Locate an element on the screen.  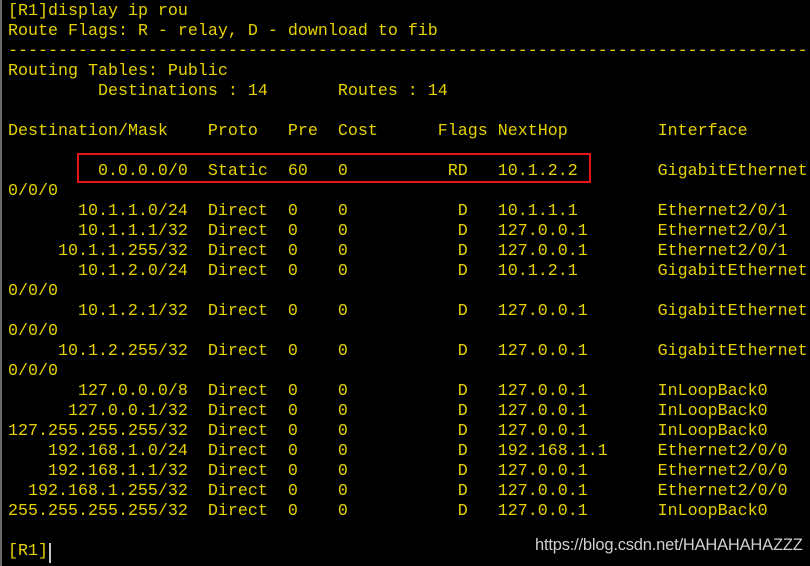
prompt: [R1] is located at coordinates (28, 551).